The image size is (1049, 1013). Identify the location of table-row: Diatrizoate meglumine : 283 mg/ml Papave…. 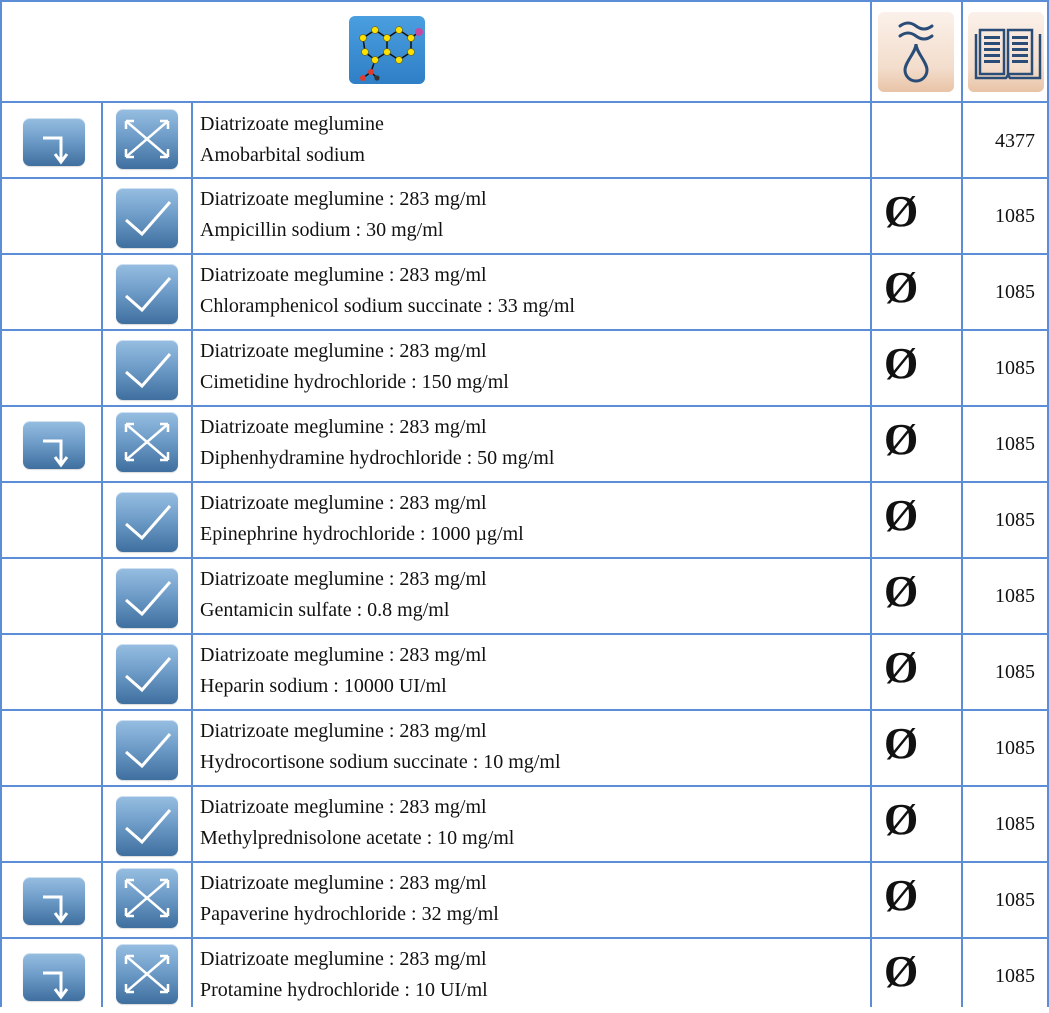
(524, 898).